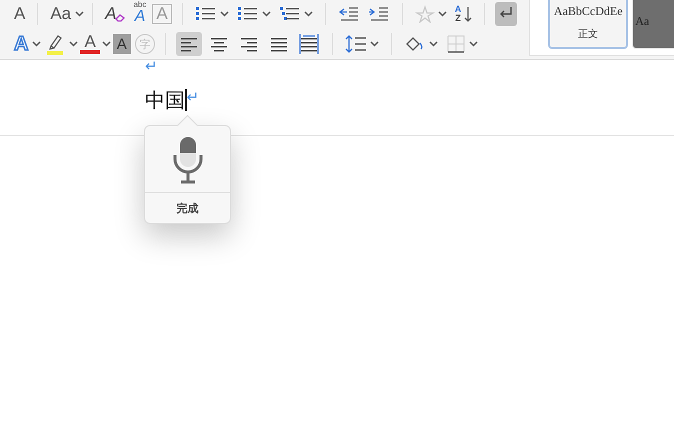  Describe the element at coordinates (588, 11) in the screenshot. I see `style-preview: AaBbCcDdEe` at that location.